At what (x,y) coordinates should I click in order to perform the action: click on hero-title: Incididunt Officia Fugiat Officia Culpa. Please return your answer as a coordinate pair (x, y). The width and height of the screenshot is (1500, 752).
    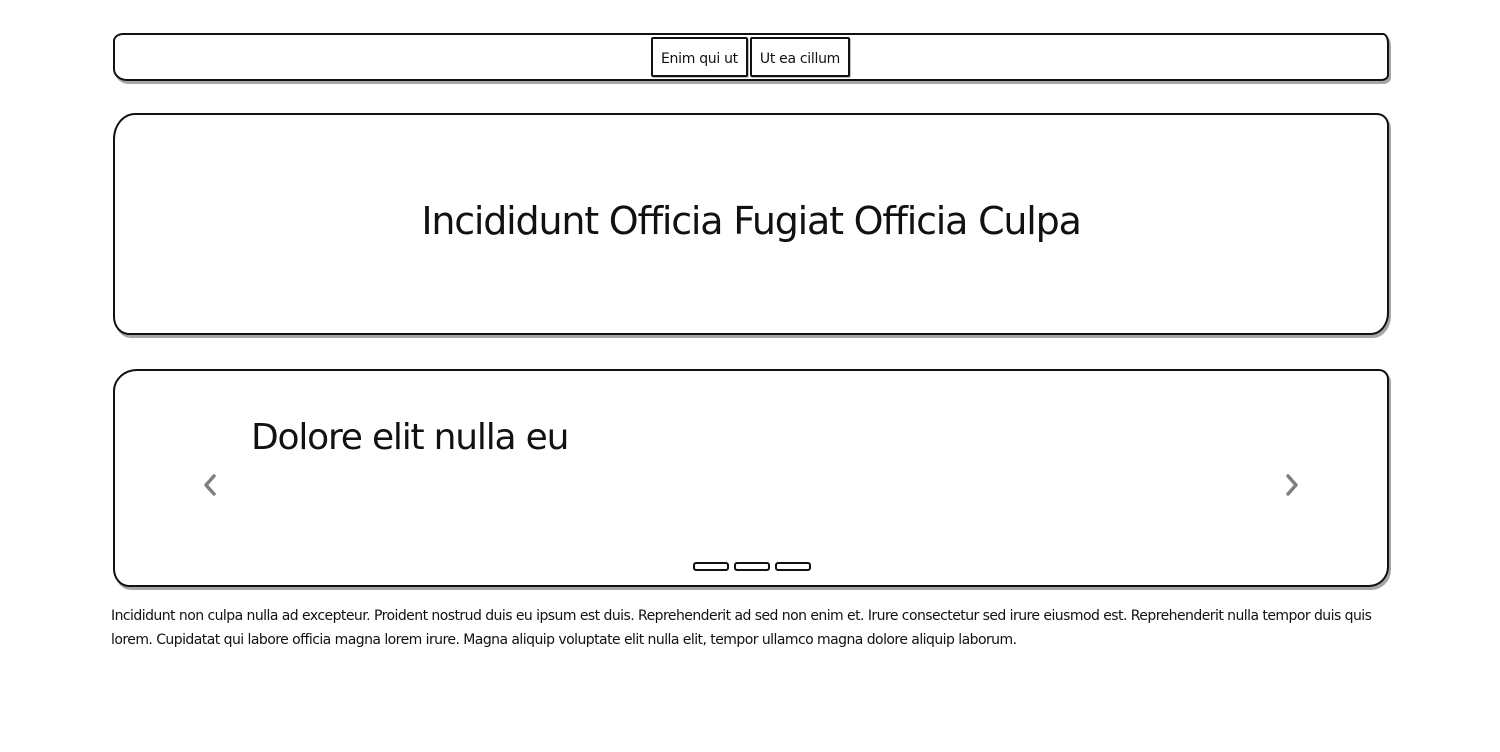
    Looking at the image, I should click on (751, 221).